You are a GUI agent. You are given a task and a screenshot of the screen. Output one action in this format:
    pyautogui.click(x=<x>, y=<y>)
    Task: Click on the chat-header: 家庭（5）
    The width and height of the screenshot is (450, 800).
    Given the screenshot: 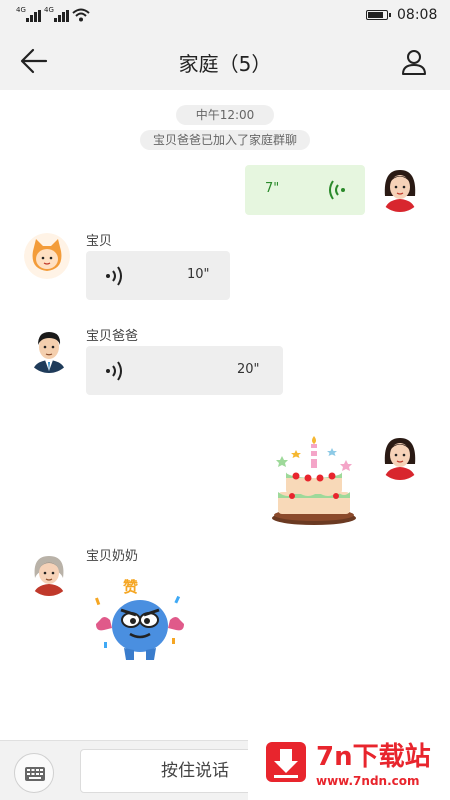 What is the action you would take?
    pyautogui.click(x=225, y=61)
    